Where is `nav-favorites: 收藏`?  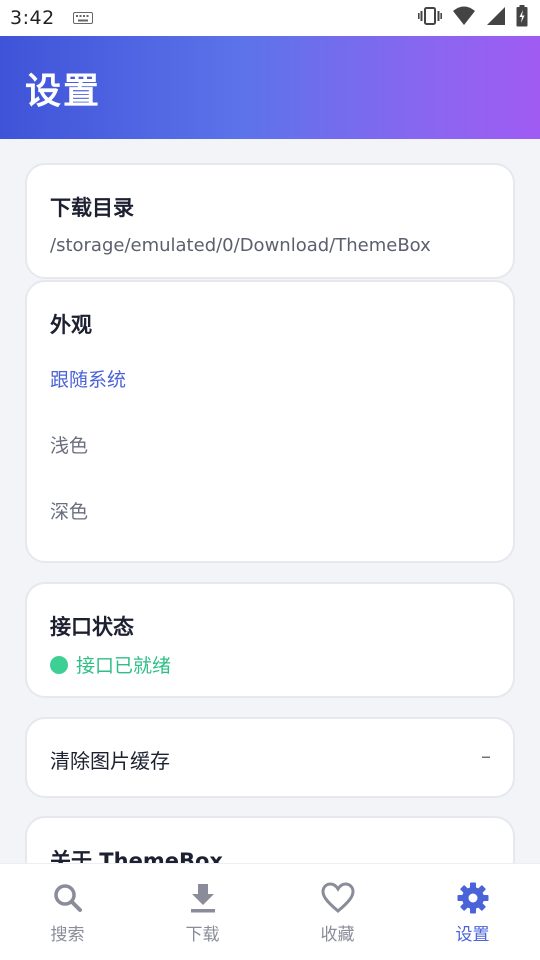
nav-favorites: 收藏 is located at coordinates (337, 912).